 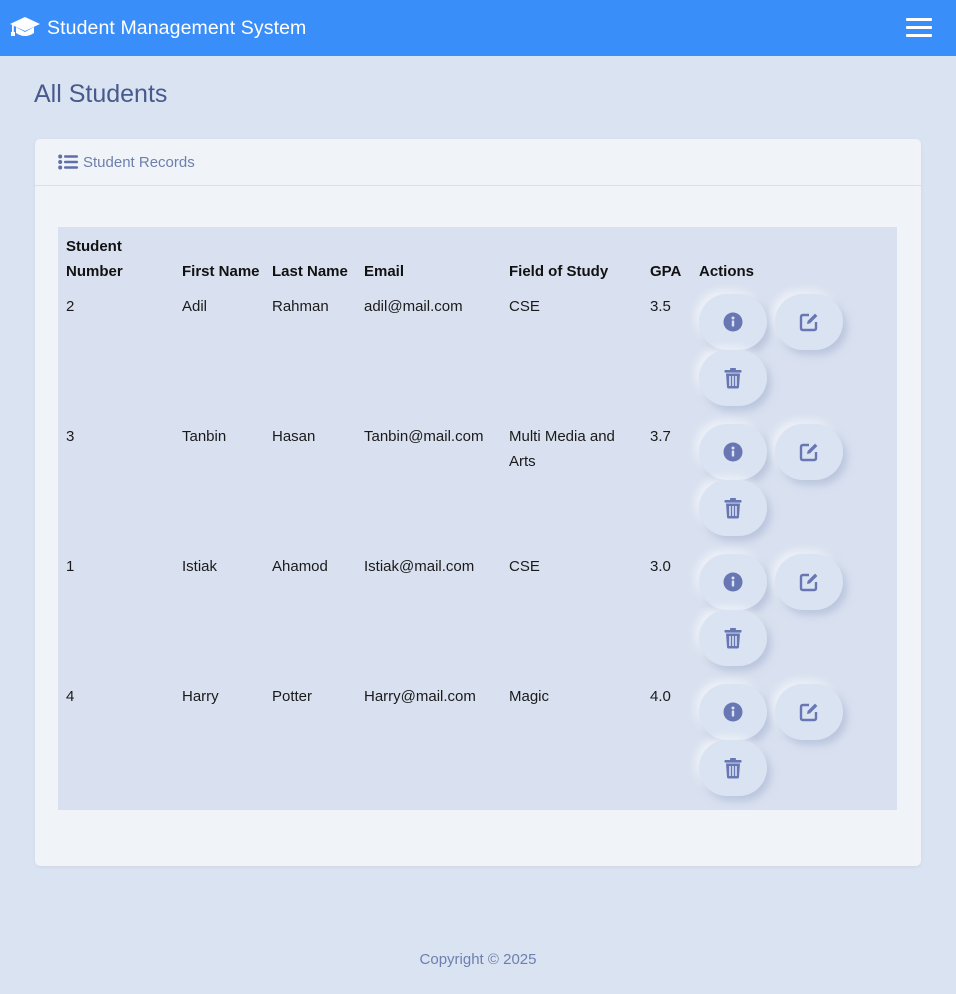 I want to click on cell-email: Istiak@mail.com, so click(x=419, y=566).